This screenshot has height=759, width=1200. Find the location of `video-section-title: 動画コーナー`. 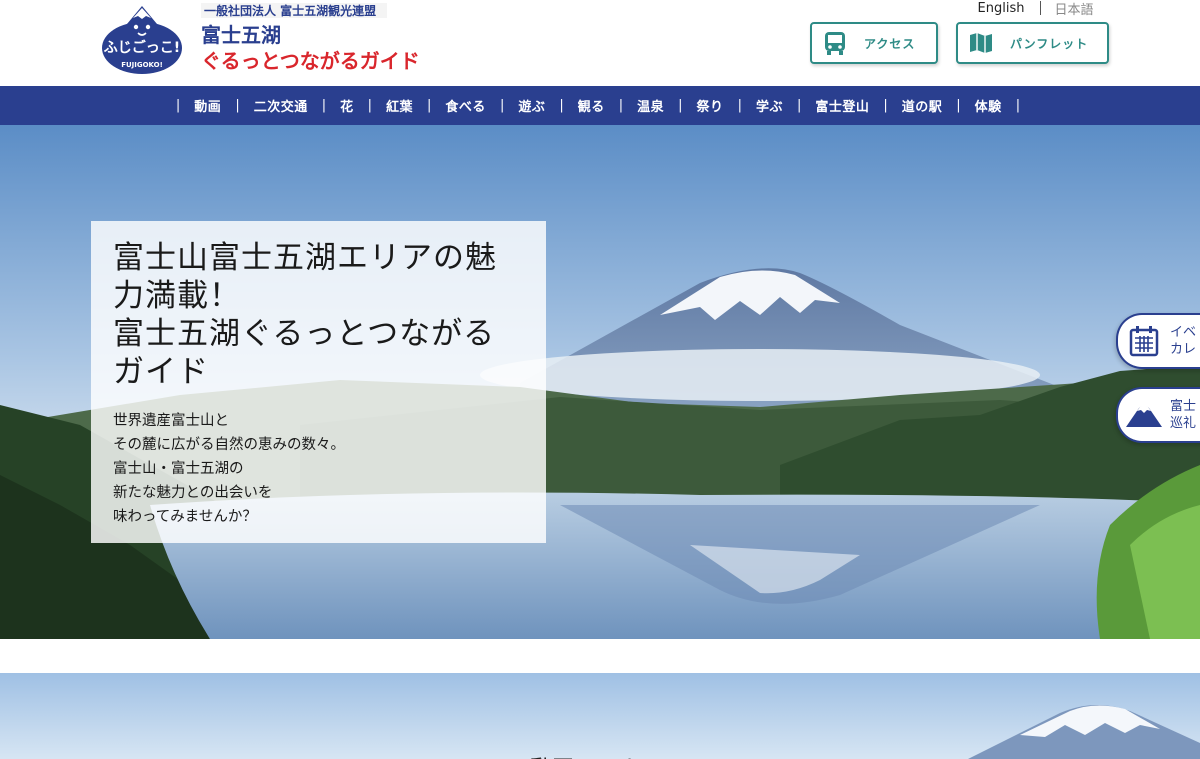

video-section-title: 動画コーナー is located at coordinates (596, 755).